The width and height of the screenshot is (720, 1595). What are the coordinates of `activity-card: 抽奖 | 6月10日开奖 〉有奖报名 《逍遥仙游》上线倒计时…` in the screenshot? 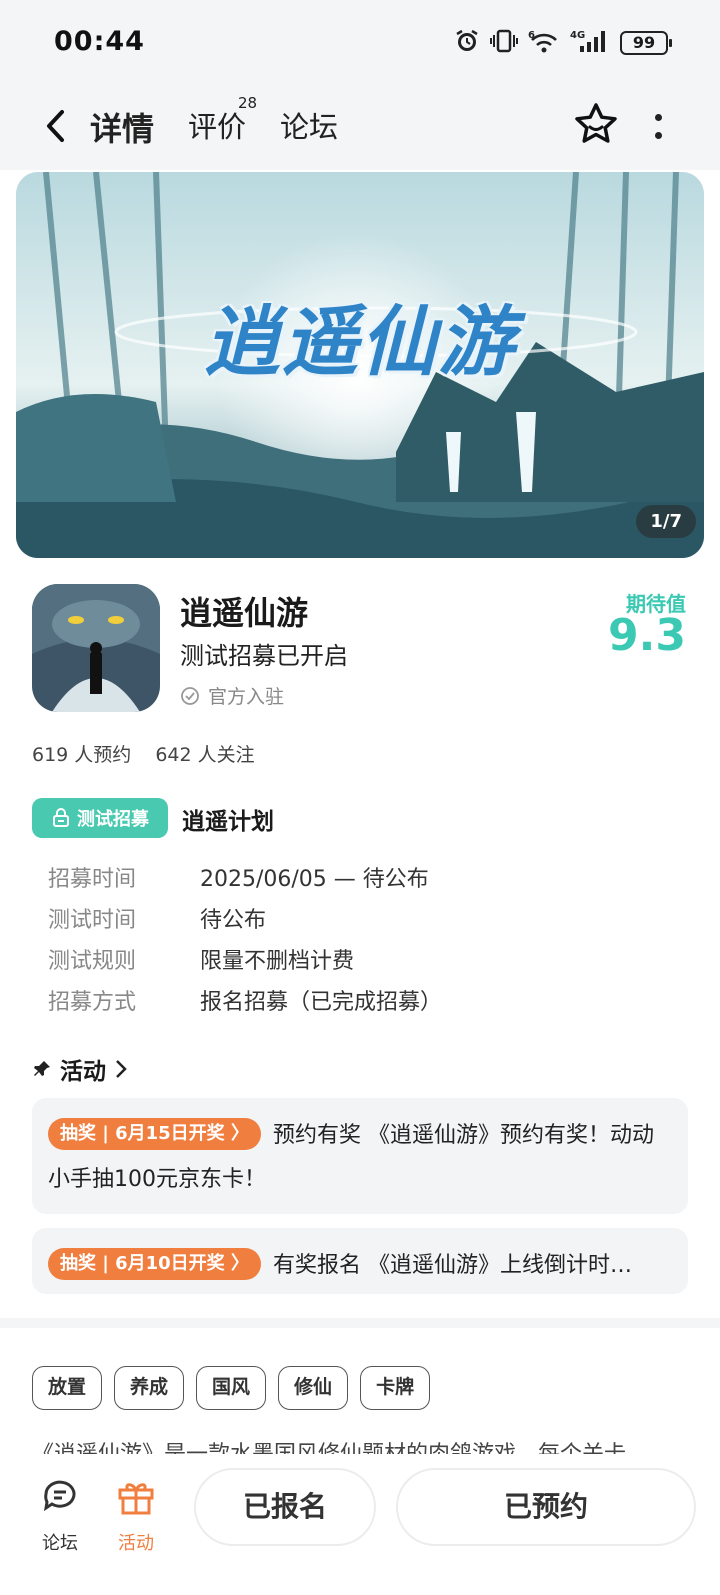 It's located at (360, 1261).